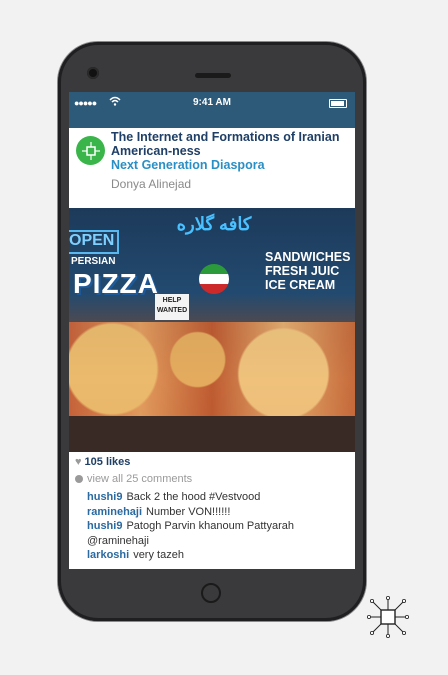 This screenshot has width=448, height=675. I want to click on earpiece-speaker, so click(213, 75).